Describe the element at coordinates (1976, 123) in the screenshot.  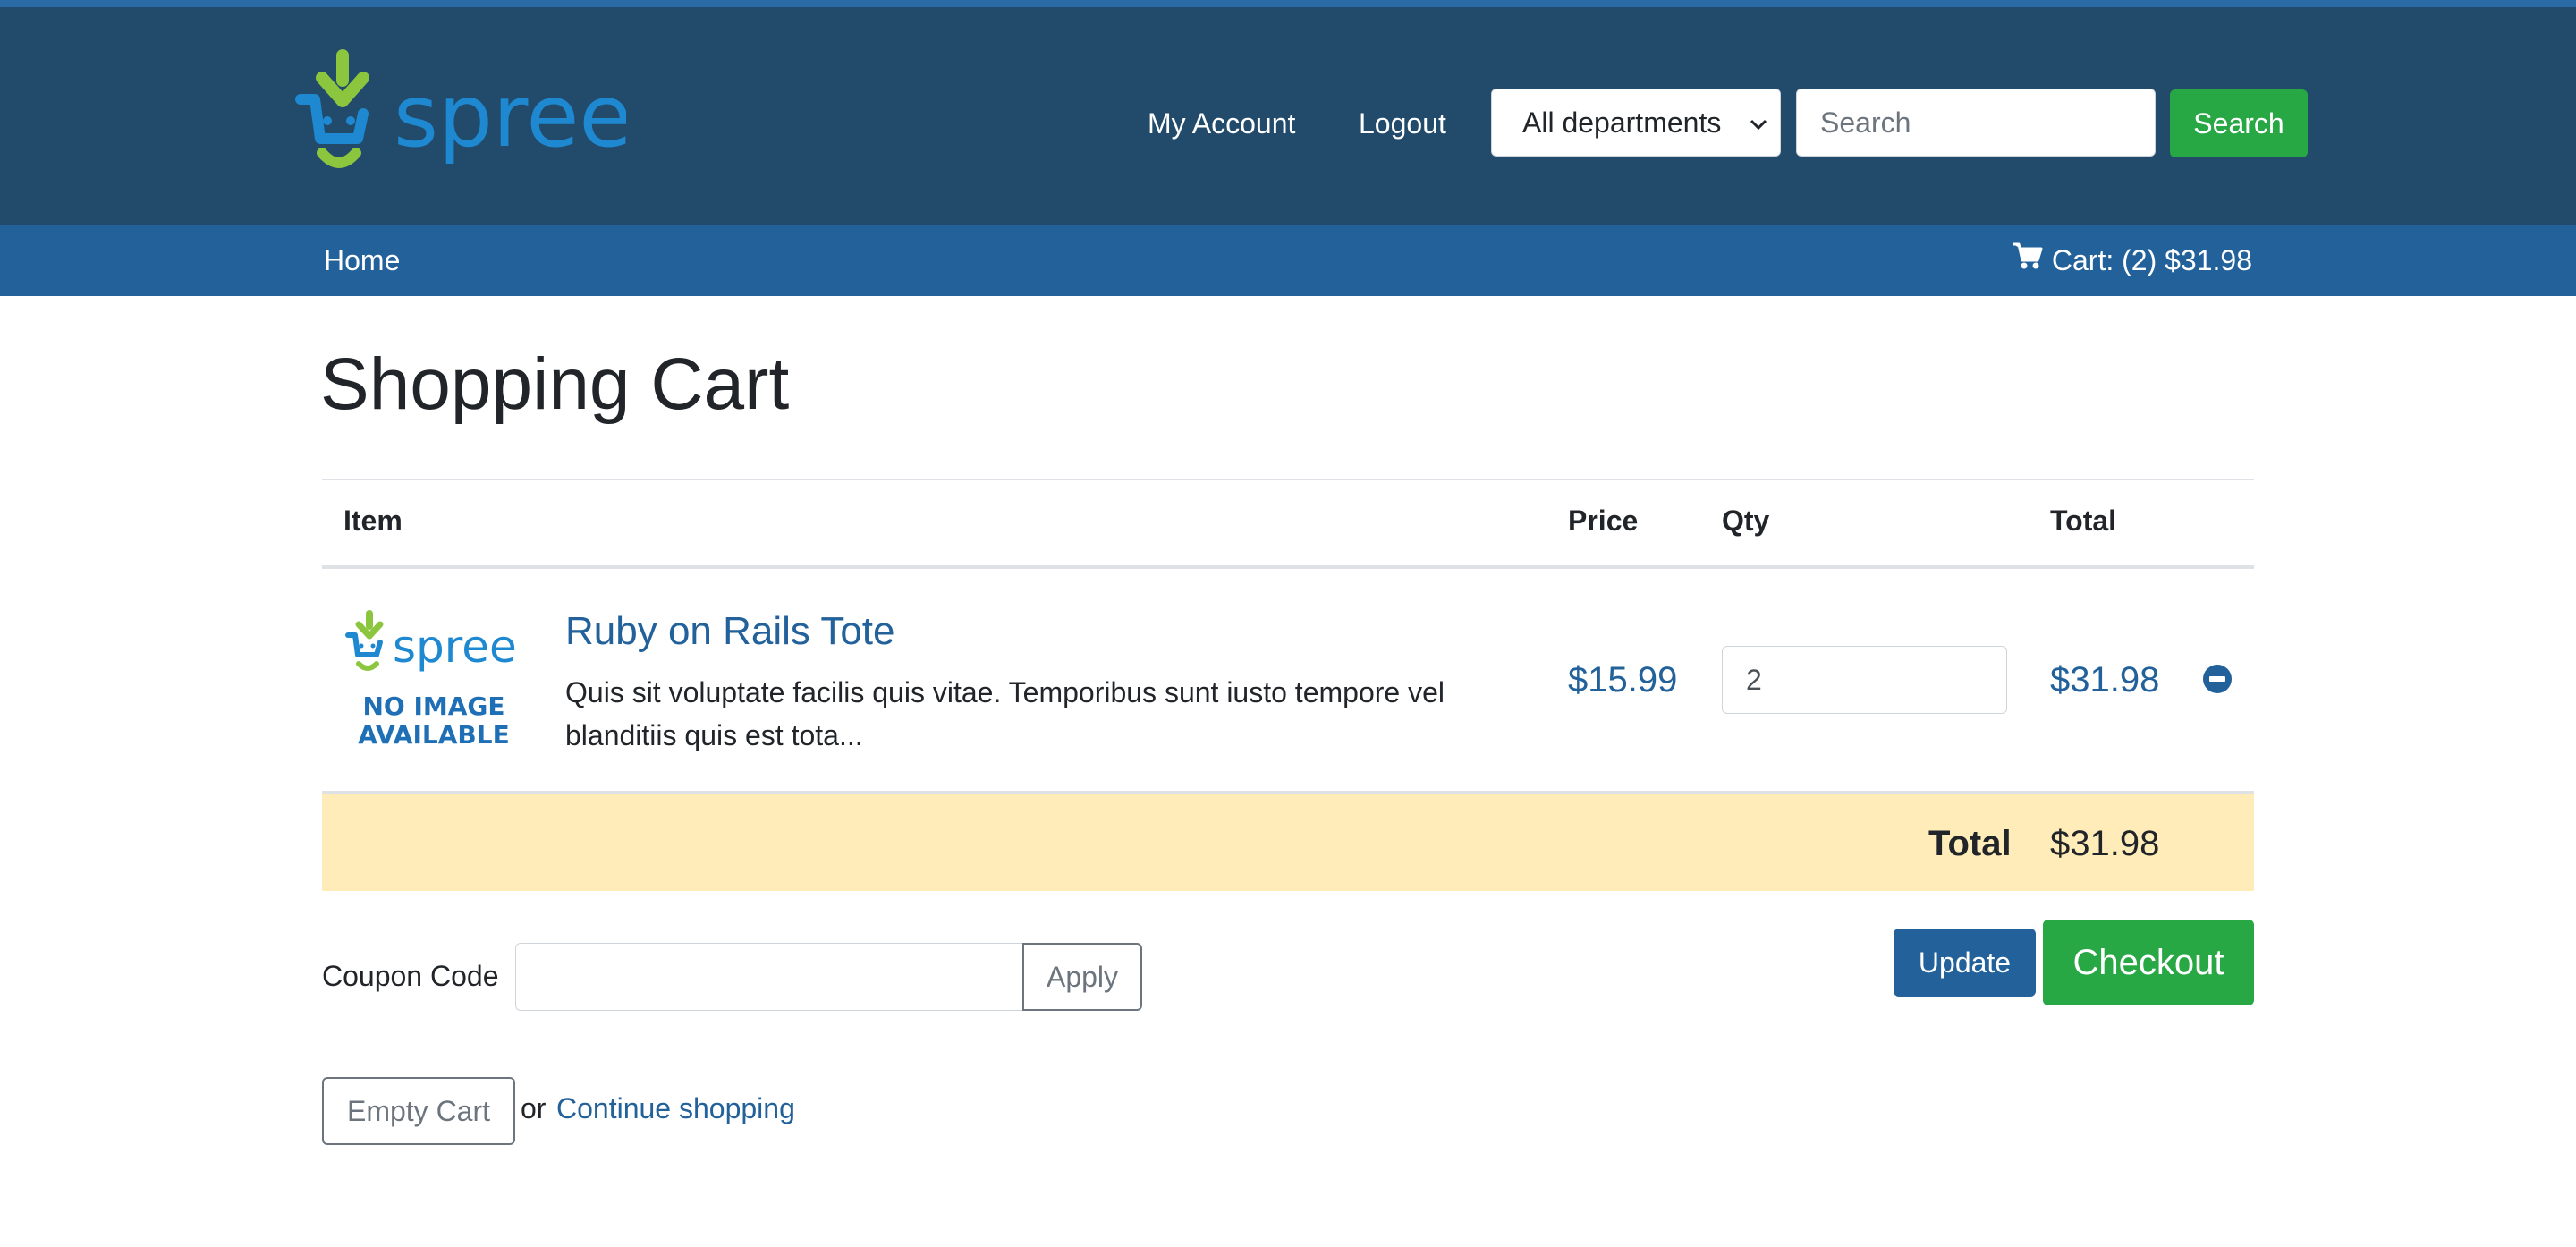
I see `search-input: Search` at that location.